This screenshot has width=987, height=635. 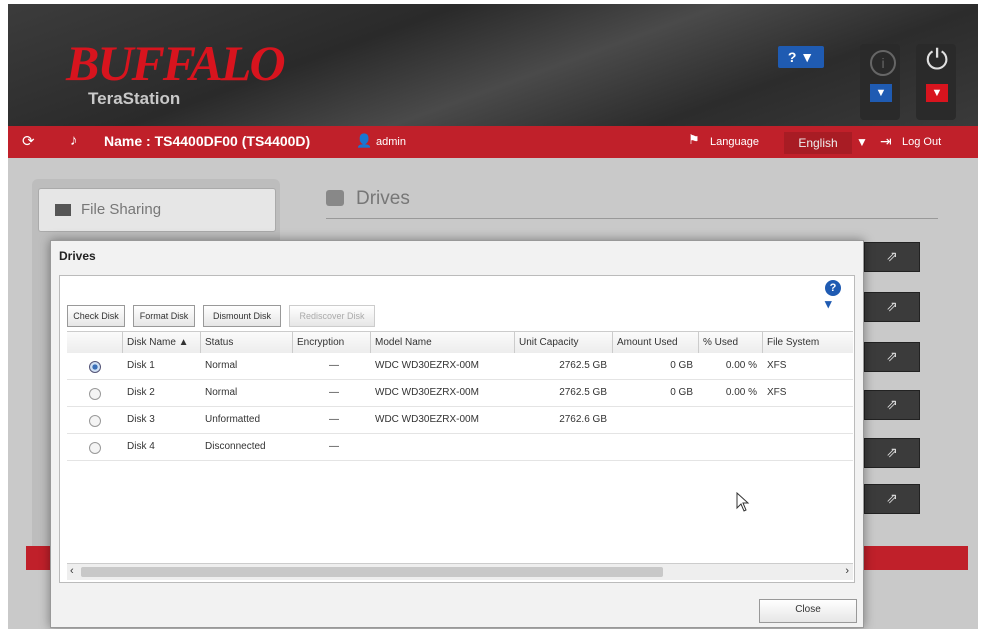 I want to click on check-disk-button: Check Disk, so click(x=96, y=316).